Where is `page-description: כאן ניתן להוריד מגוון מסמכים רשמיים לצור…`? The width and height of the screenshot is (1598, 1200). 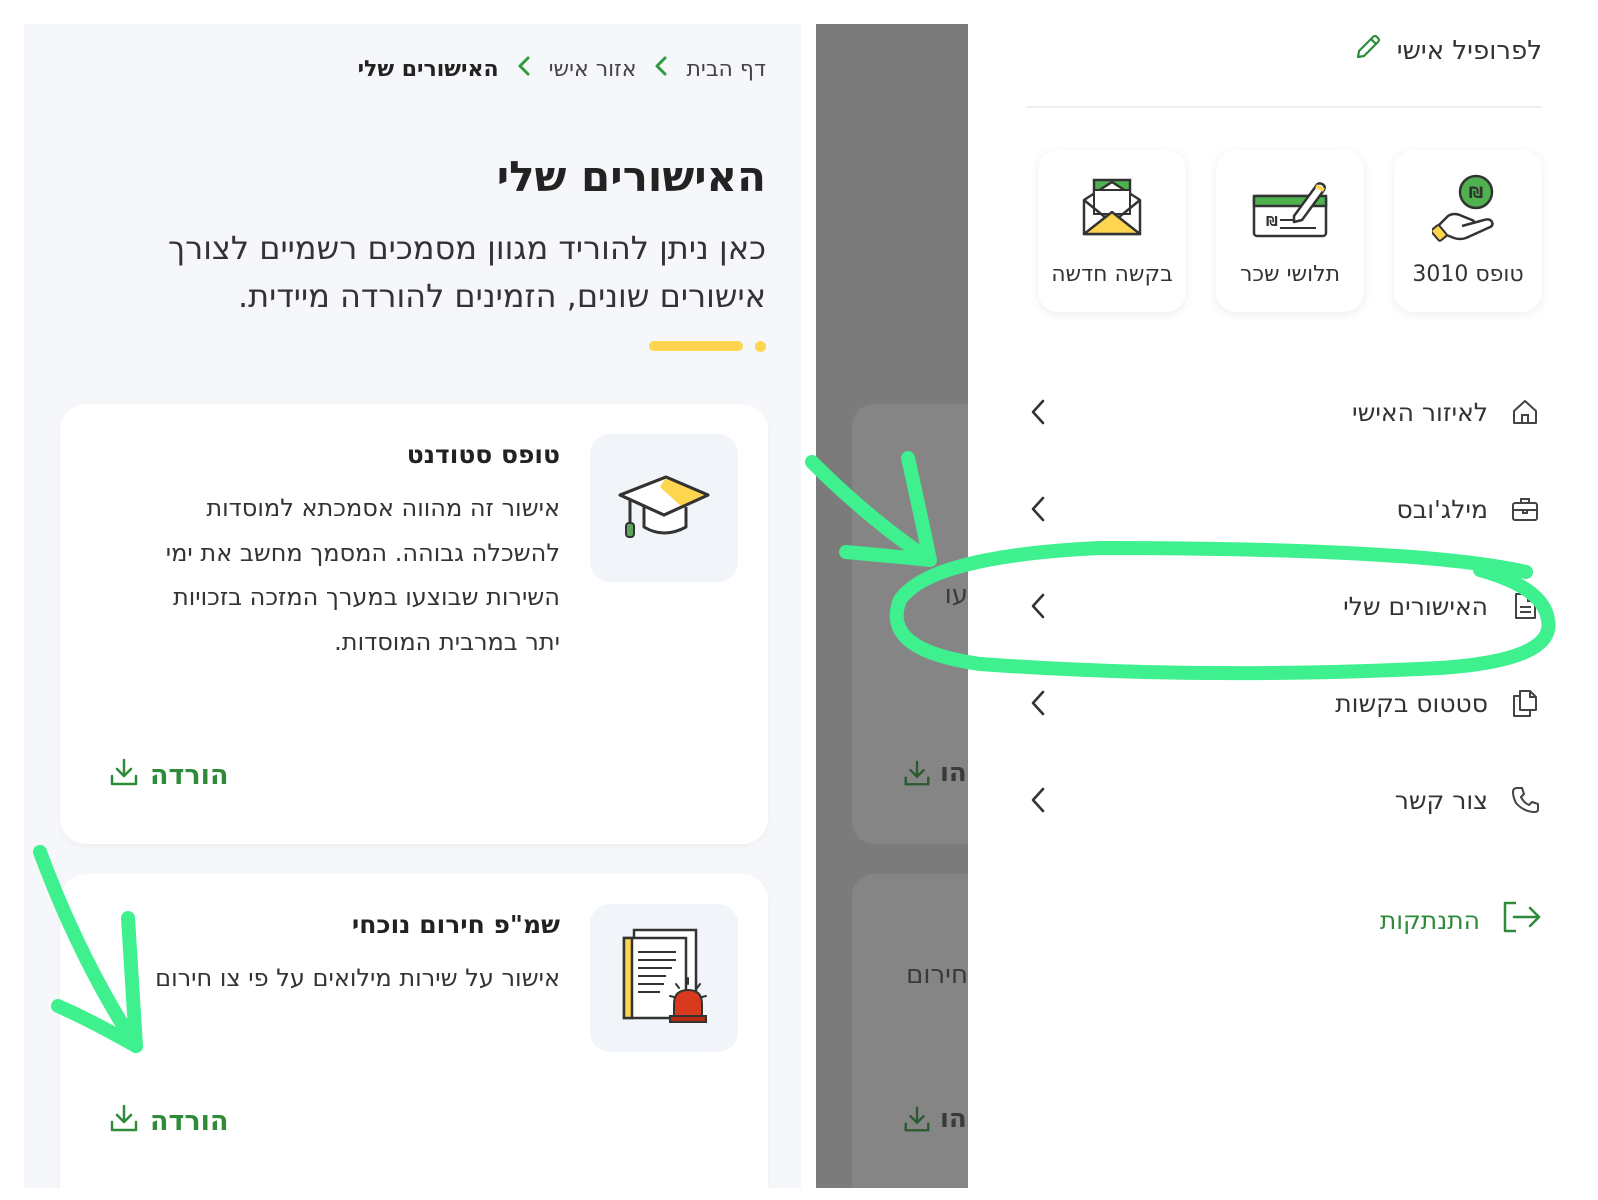
page-description: כאן ניתן להוריד מגוון מסמכים רשמיים לצור… is located at coordinates (466, 272).